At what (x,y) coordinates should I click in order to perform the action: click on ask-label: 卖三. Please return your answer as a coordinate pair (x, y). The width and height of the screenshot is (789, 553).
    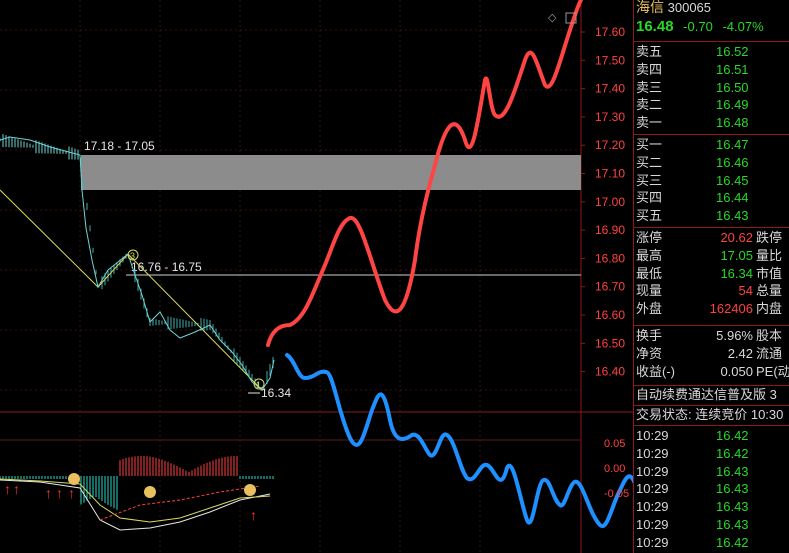
    Looking at the image, I should click on (649, 87).